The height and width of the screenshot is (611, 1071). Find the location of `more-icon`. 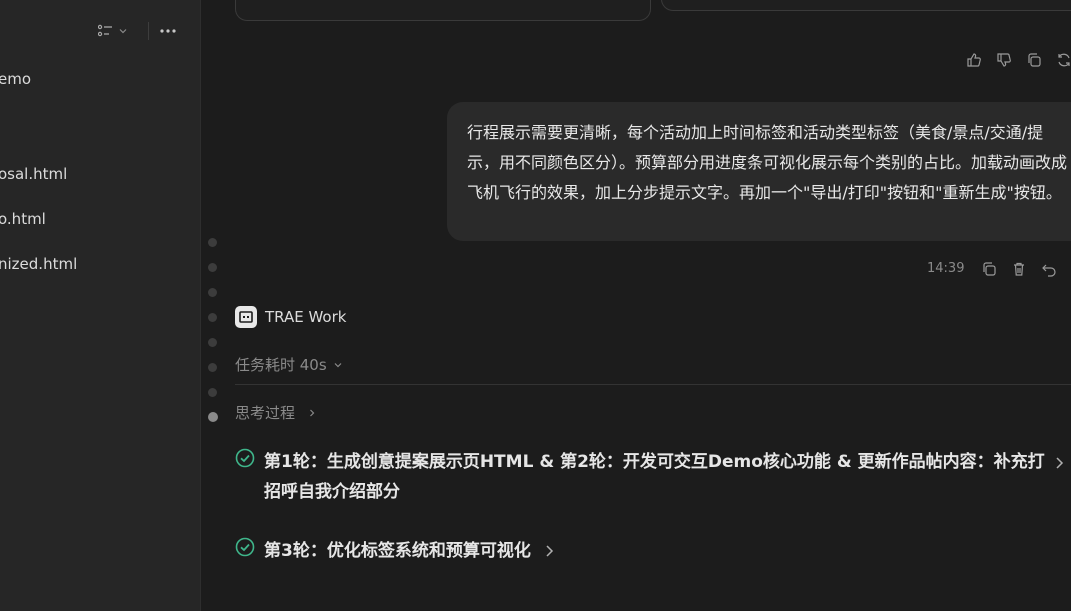

more-icon is located at coordinates (168, 31).